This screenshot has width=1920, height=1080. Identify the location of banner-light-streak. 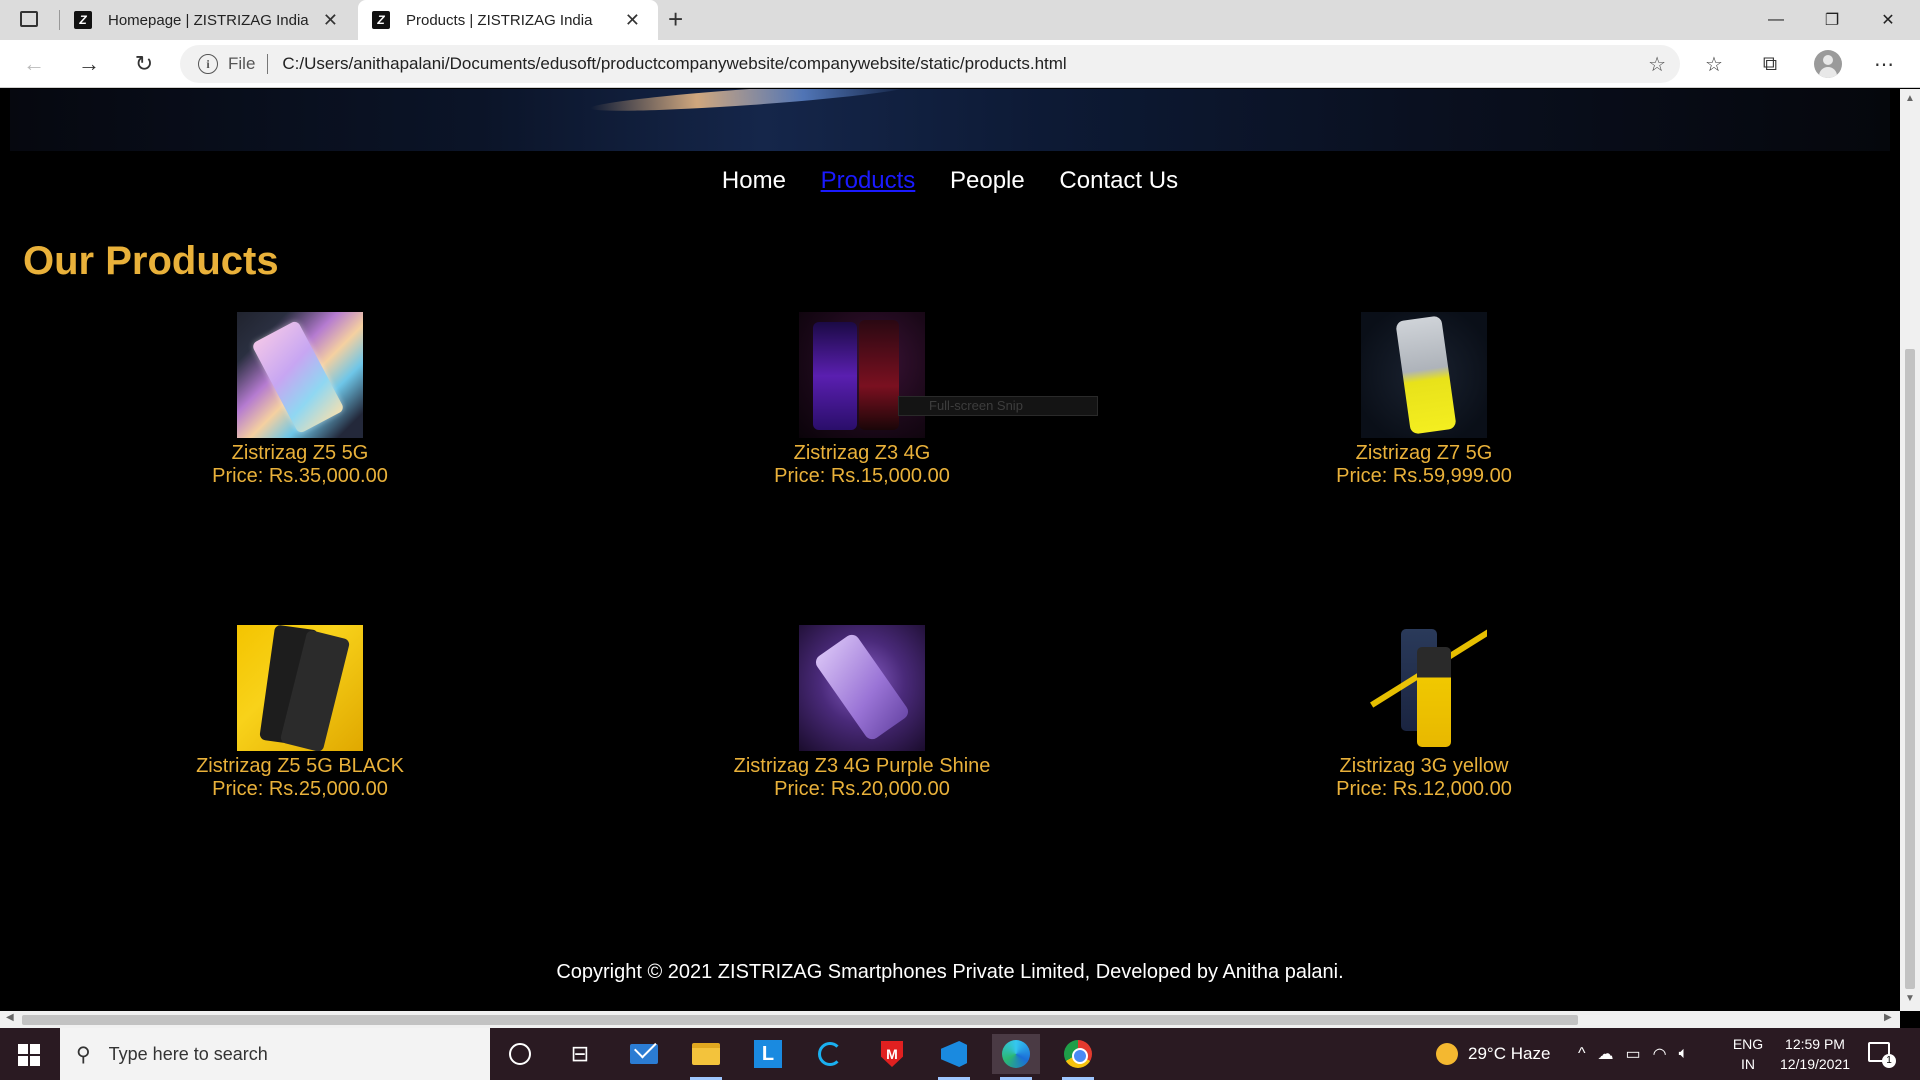
(750, 103).